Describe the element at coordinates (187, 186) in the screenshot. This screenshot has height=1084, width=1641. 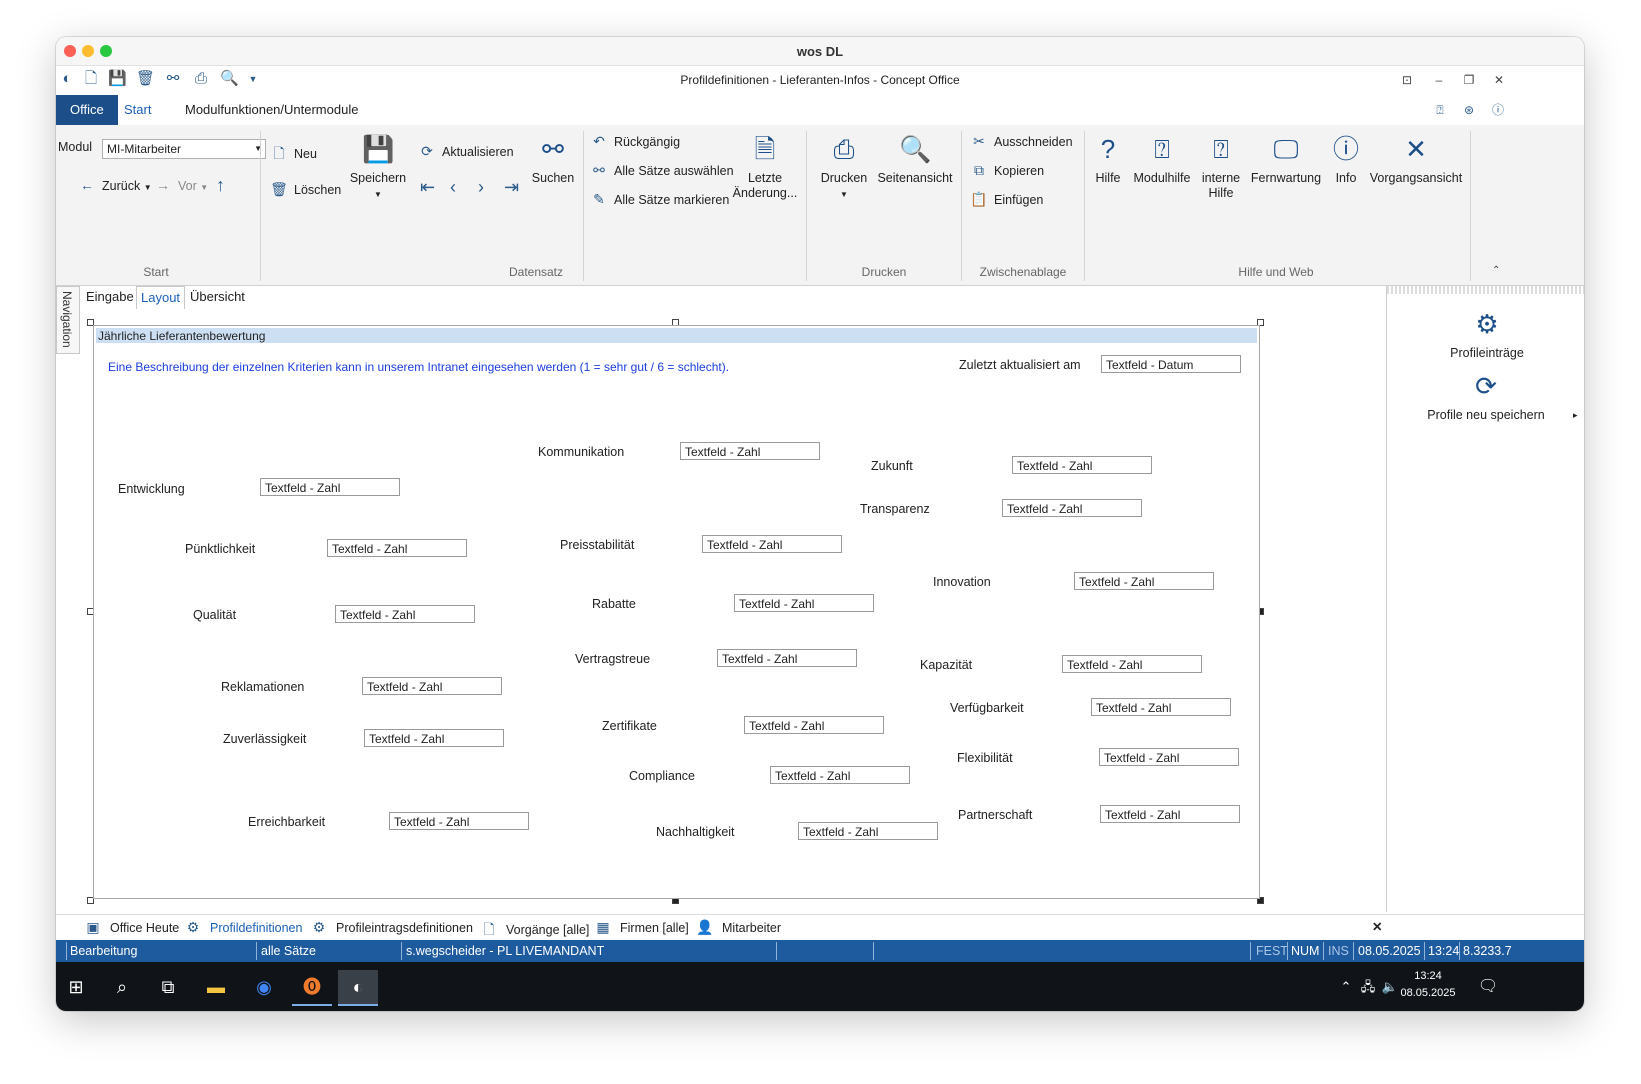
I see `forward-label: Vor` at that location.